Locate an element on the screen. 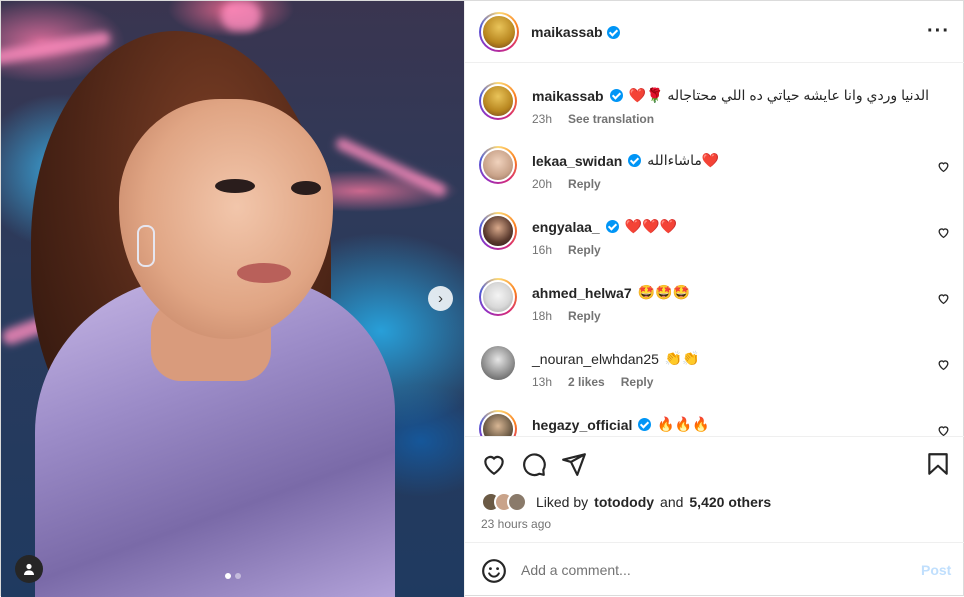 This screenshot has height=597, width=964. send-icon is located at coordinates (574, 464).